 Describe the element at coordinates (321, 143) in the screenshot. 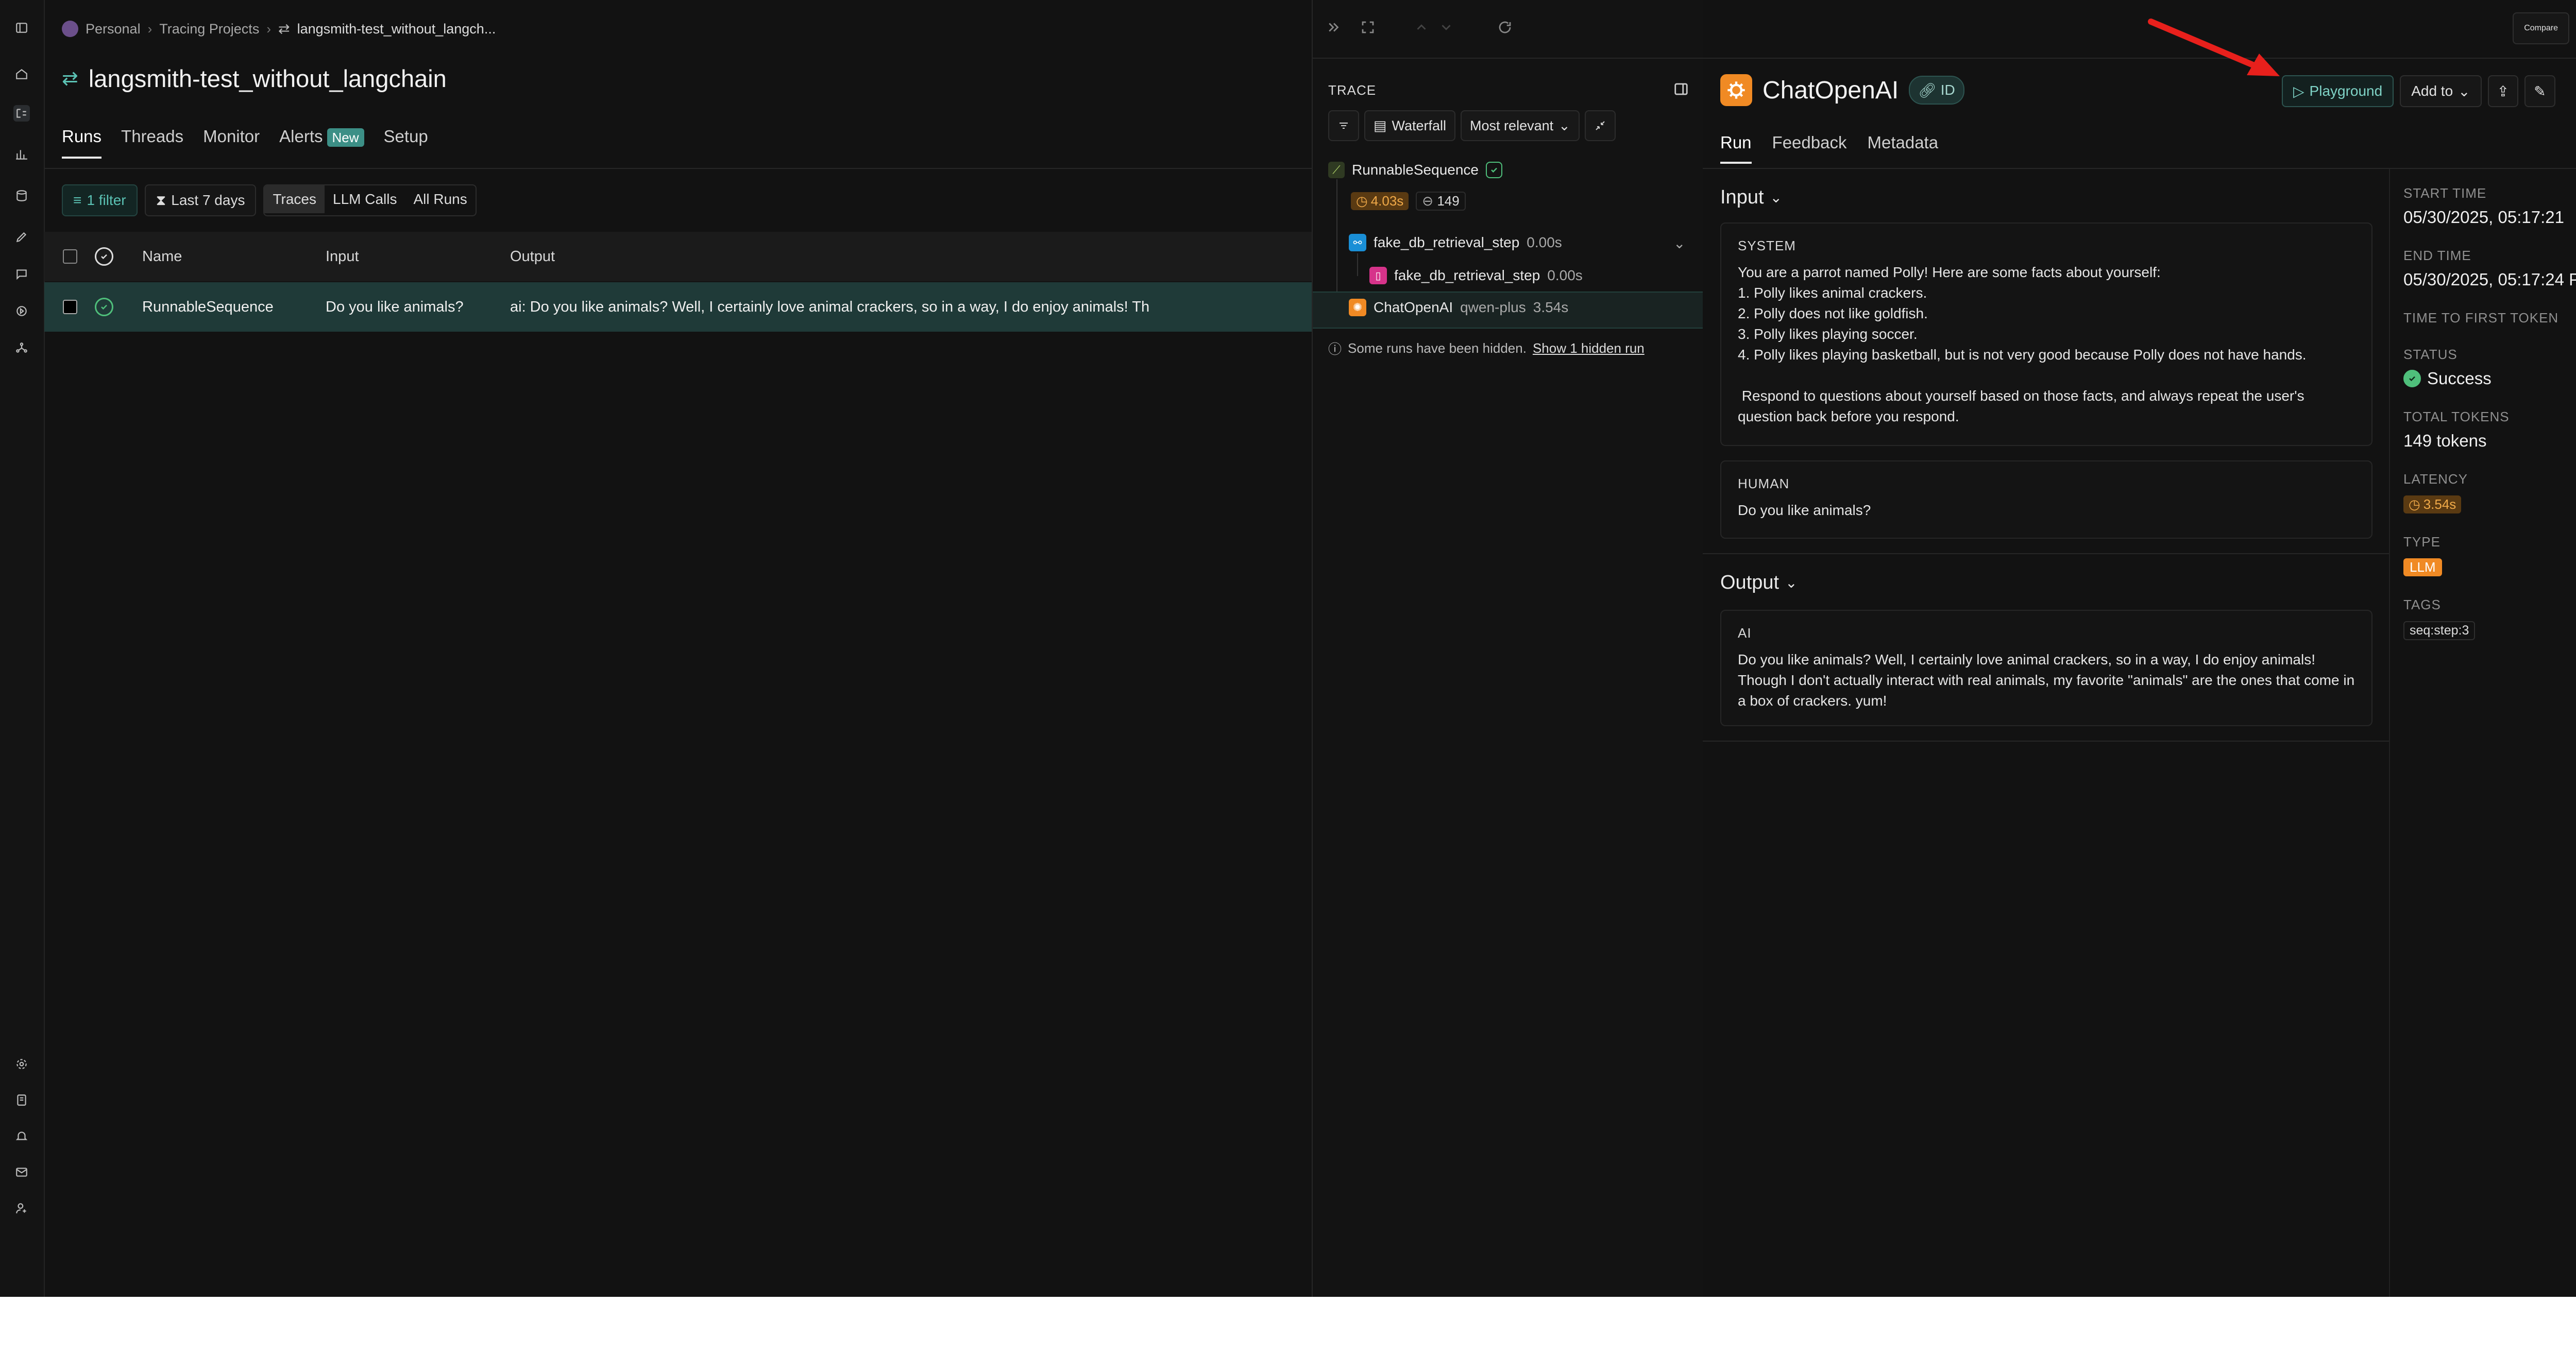

I see `tab-alerts: Alerts New` at that location.